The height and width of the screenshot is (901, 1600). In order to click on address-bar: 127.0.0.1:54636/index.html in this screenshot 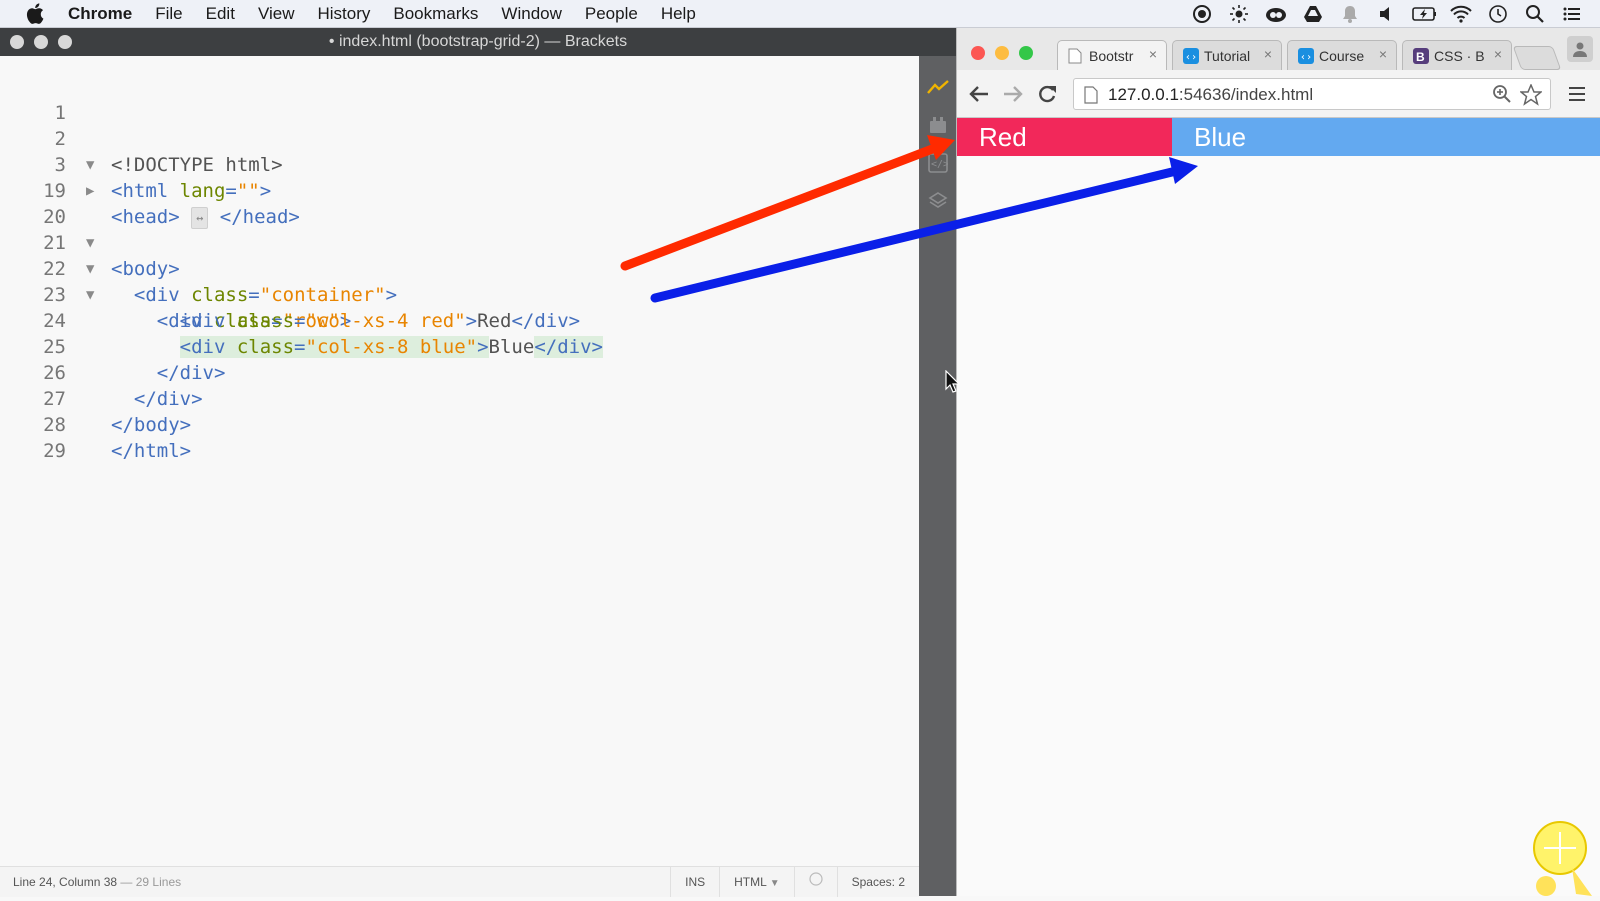, I will do `click(1312, 94)`.